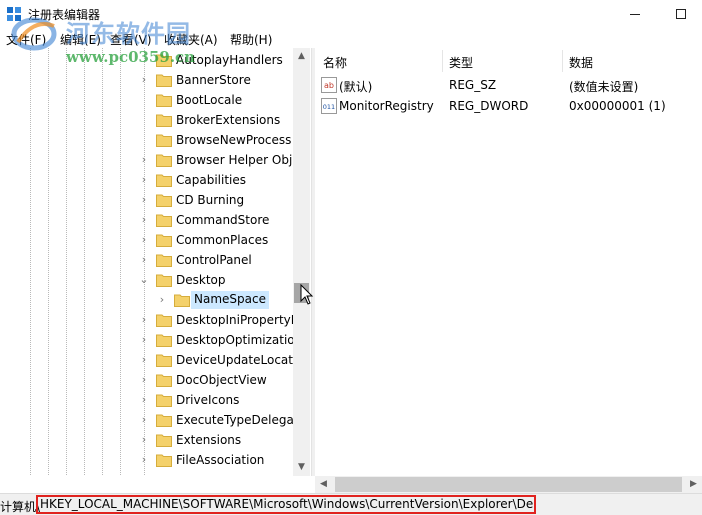 The width and height of the screenshot is (702, 515). What do you see at coordinates (220, 460) in the screenshot?
I see `tree-item-label: FileAssociation` at bounding box center [220, 460].